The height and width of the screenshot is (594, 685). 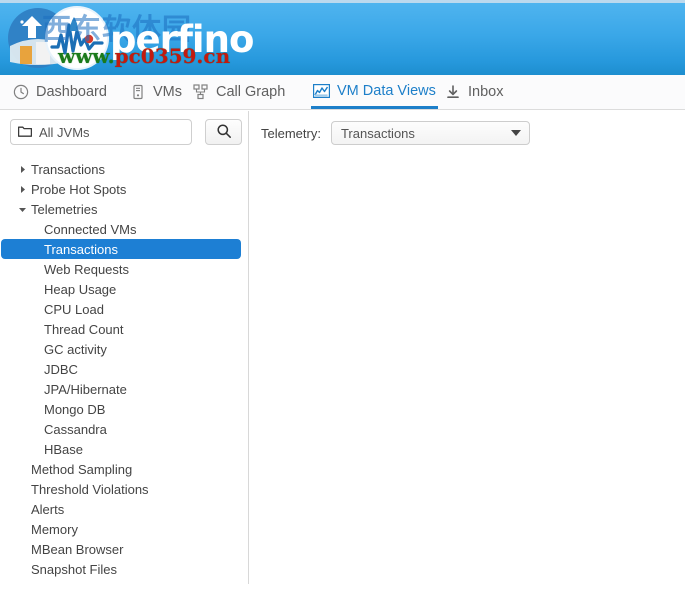 I want to click on watermark-url-www: www., so click(x=86, y=56).